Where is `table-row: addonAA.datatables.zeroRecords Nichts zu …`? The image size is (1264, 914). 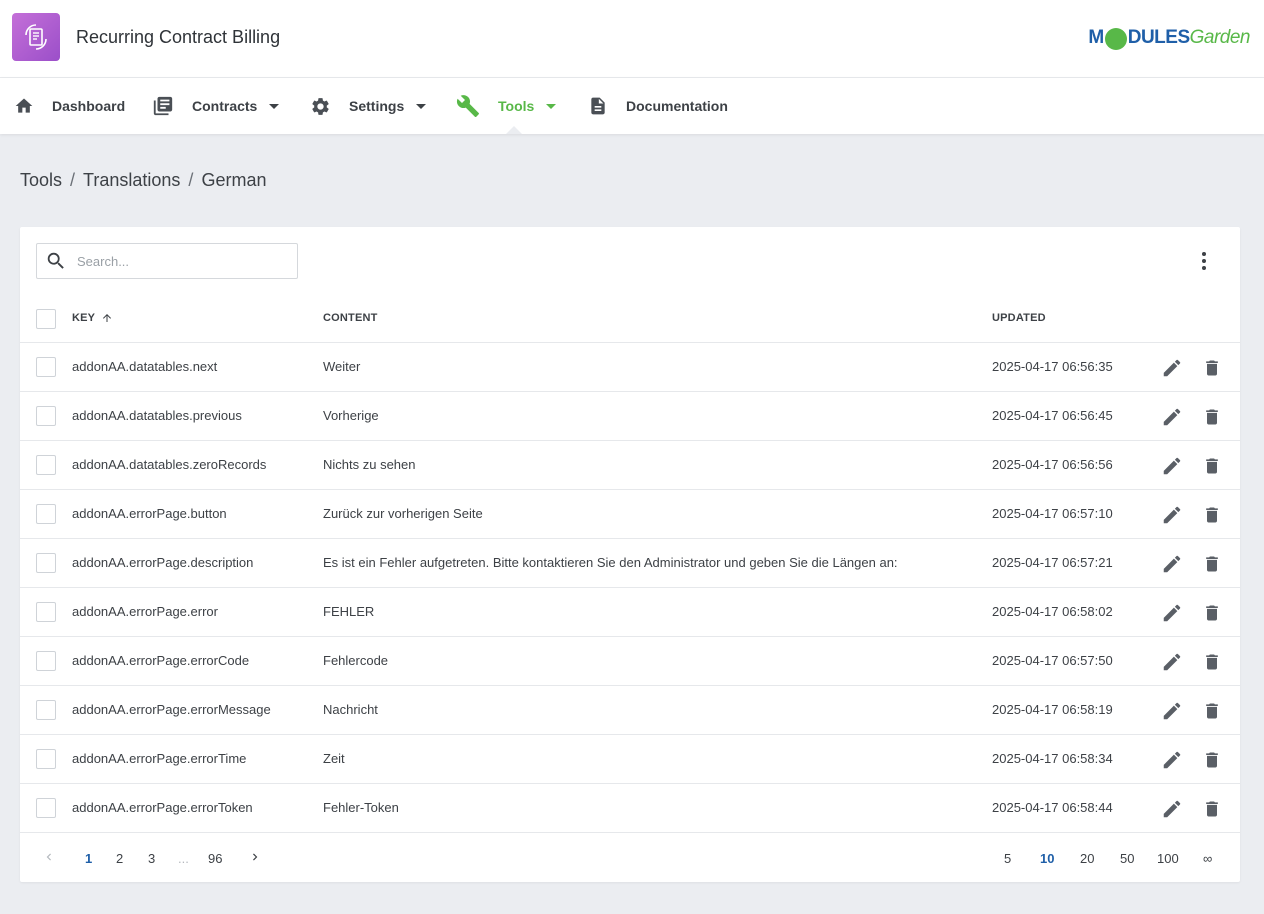
table-row: addonAA.datatables.zeroRecords Nichts zu … is located at coordinates (630, 465).